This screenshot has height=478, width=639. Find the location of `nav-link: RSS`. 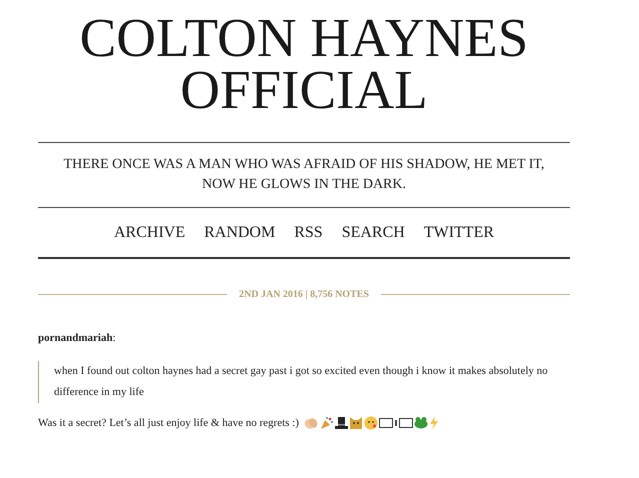

nav-link: RSS is located at coordinates (308, 232).